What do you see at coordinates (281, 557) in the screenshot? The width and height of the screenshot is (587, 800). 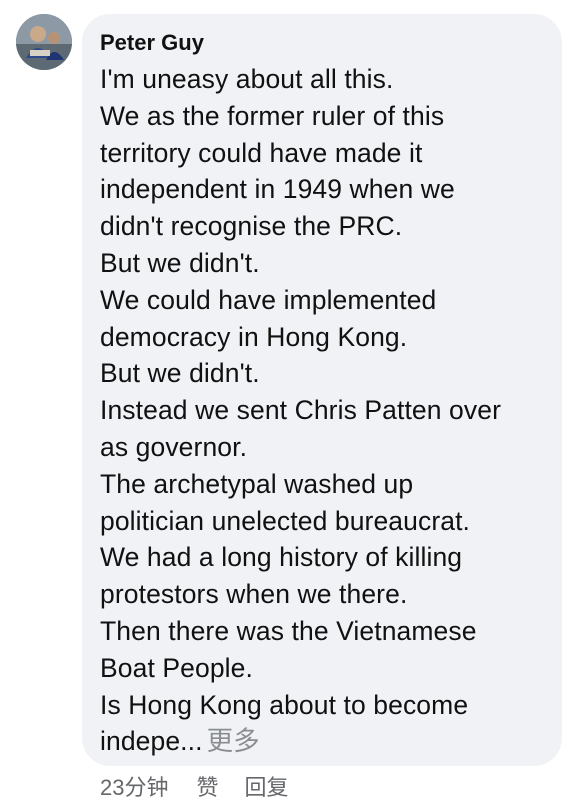 I see `comment-line: We had a long history of killing` at bounding box center [281, 557].